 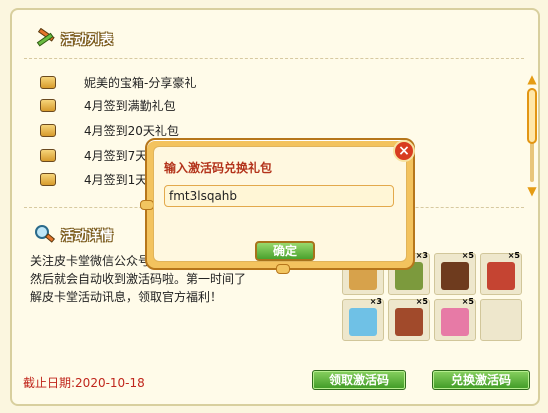 I want to click on activity-detail-header: 活动详情, so click(x=73, y=234).